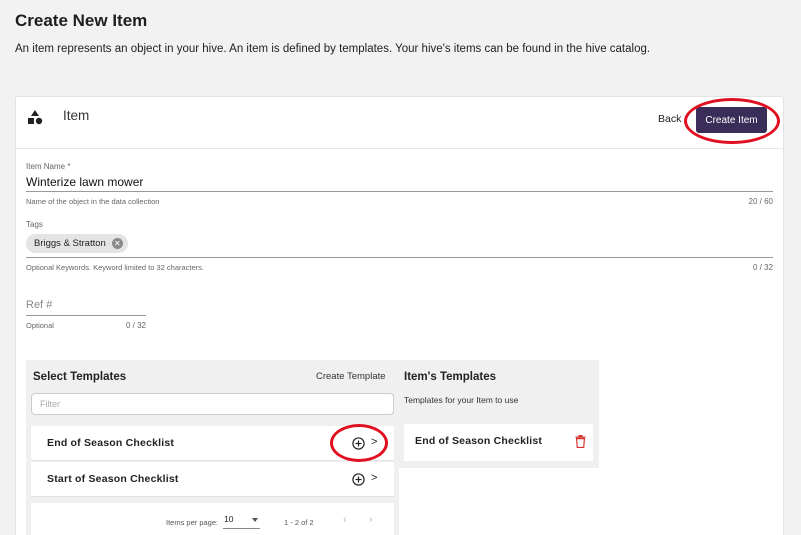 This screenshot has width=801, height=535. I want to click on tags-label: Tags, so click(34, 224).